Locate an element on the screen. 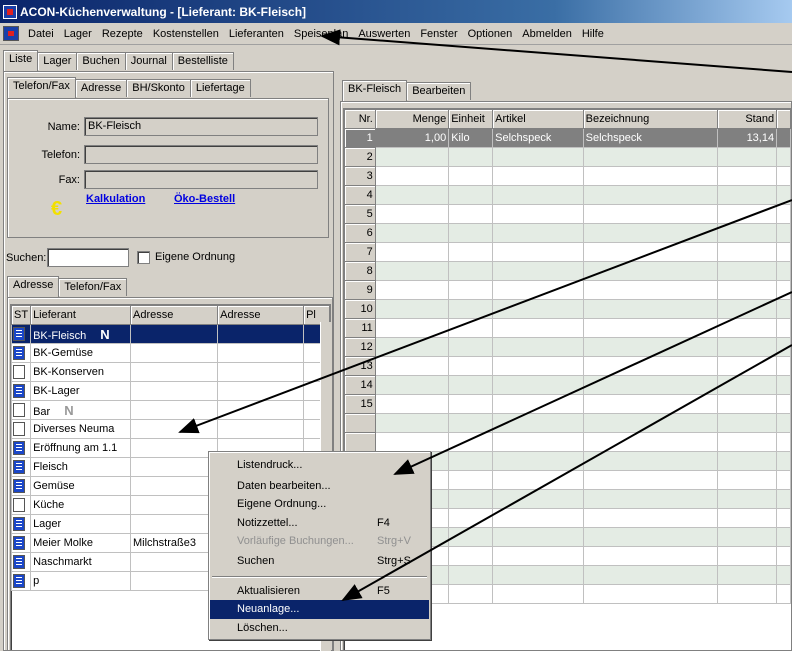  supplier-name-cell: Gemüse is located at coordinates (80, 486).